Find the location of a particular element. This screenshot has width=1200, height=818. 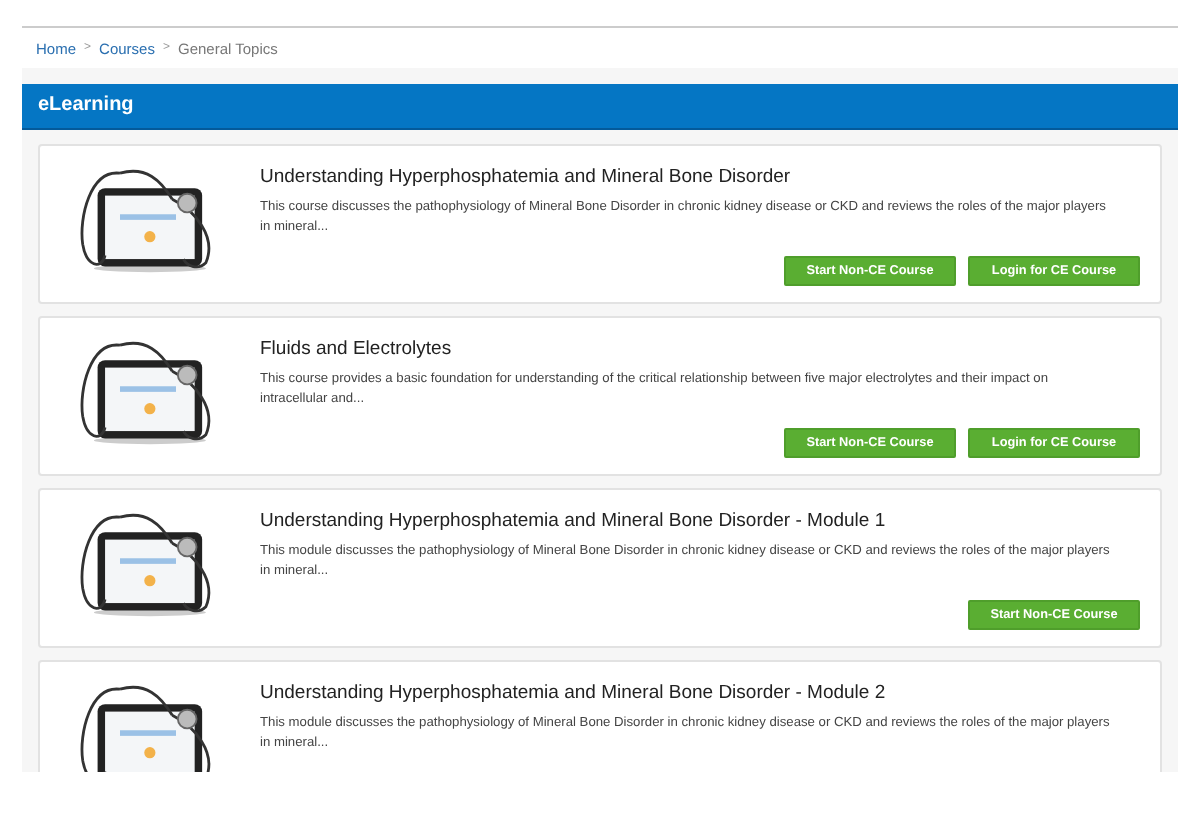

course-title: Fluids and Electrolytes is located at coordinates (357, 349).